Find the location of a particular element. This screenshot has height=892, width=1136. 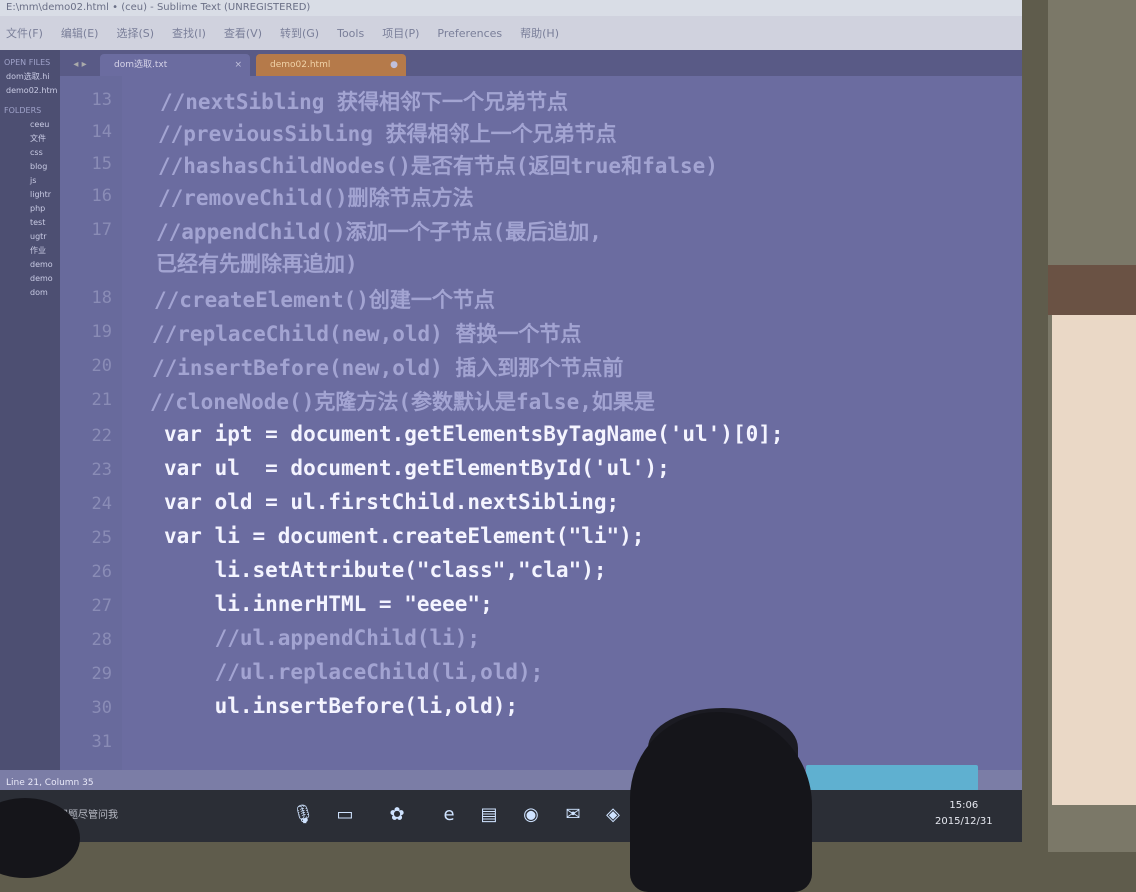

open-file-item: demo02.htm is located at coordinates (30, 91).